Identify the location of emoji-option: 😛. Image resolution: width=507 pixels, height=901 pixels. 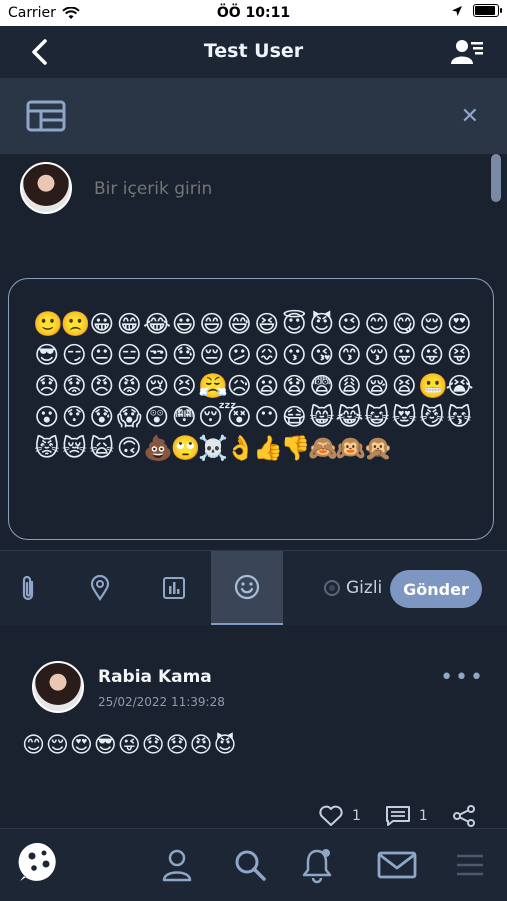
(405, 355).